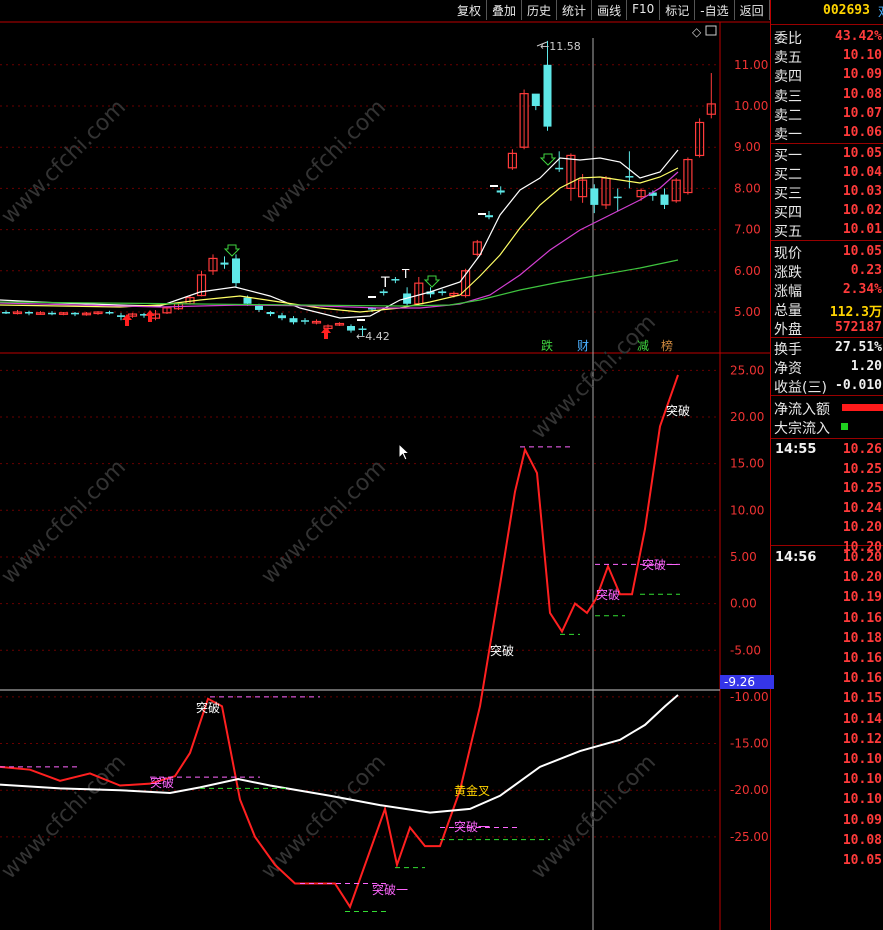 The width and height of the screenshot is (883, 930). Describe the element at coordinates (862, 132) in the screenshot. I see `quote-value: 10.06` at that location.